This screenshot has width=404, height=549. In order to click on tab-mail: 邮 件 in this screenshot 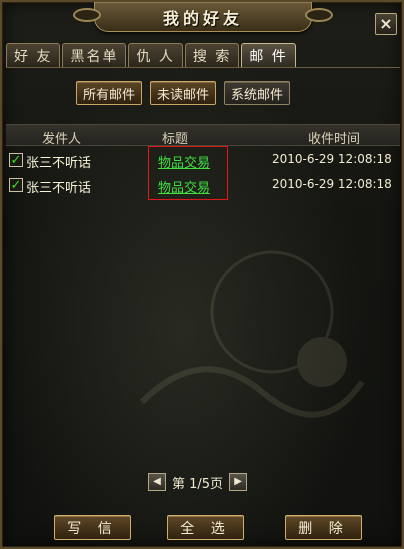, I will do `click(268, 55)`.